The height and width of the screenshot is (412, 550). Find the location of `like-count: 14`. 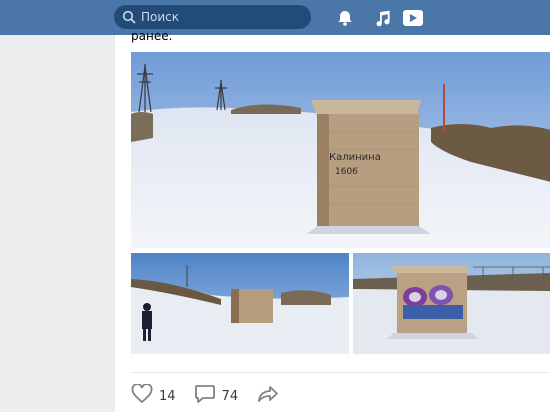

like-count: 14 is located at coordinates (167, 396).